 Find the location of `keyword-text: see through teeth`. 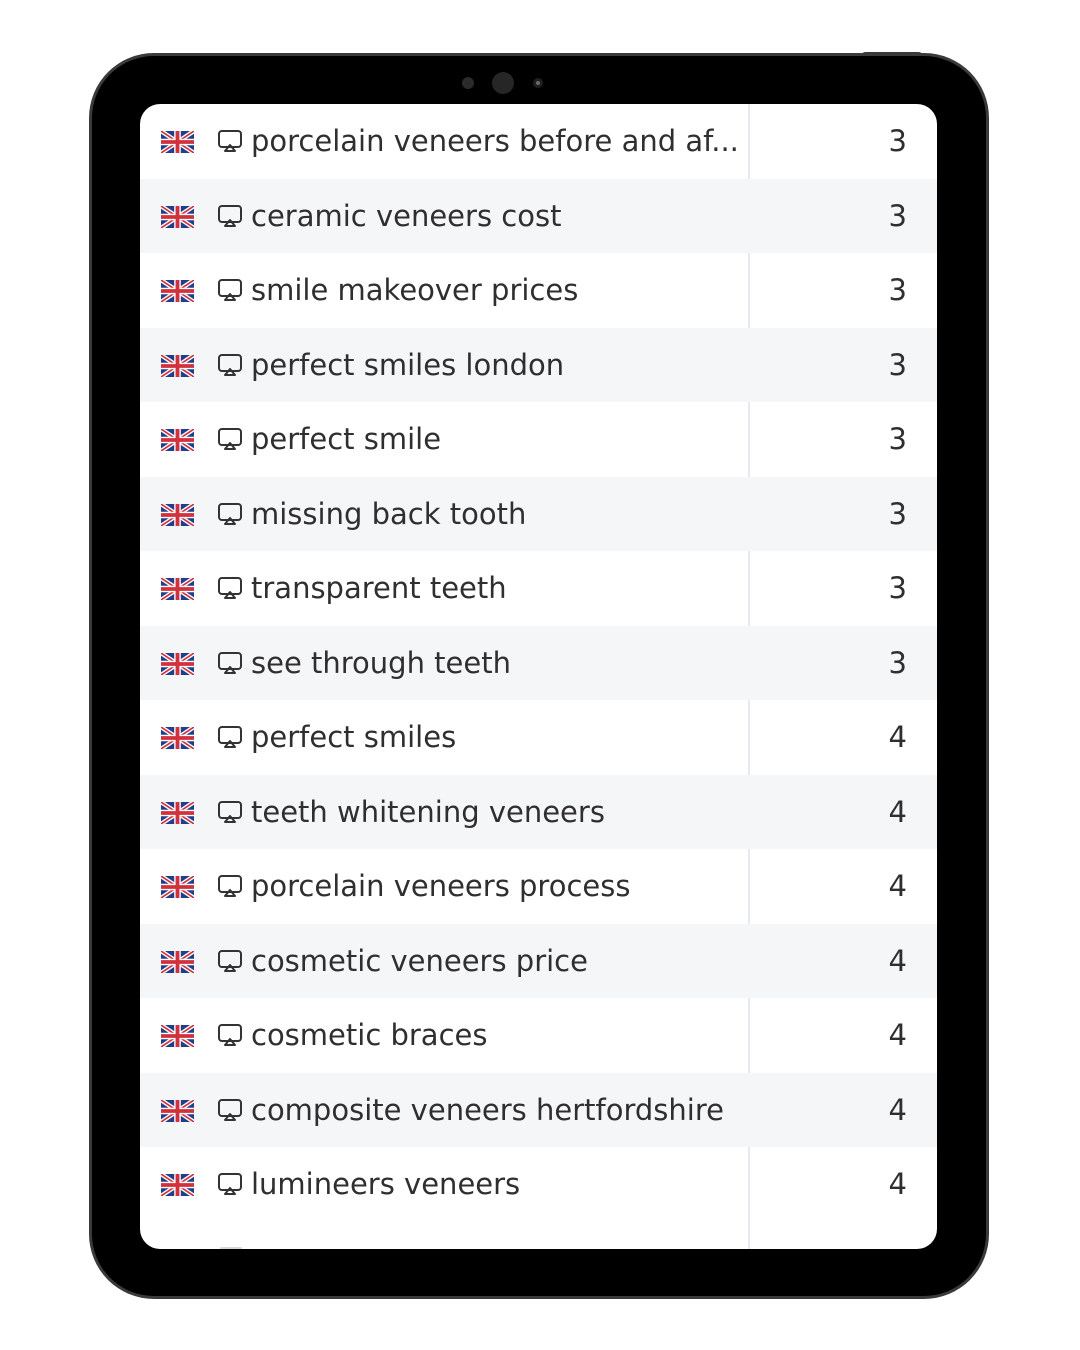

keyword-text: see through teeth is located at coordinates (381, 662).